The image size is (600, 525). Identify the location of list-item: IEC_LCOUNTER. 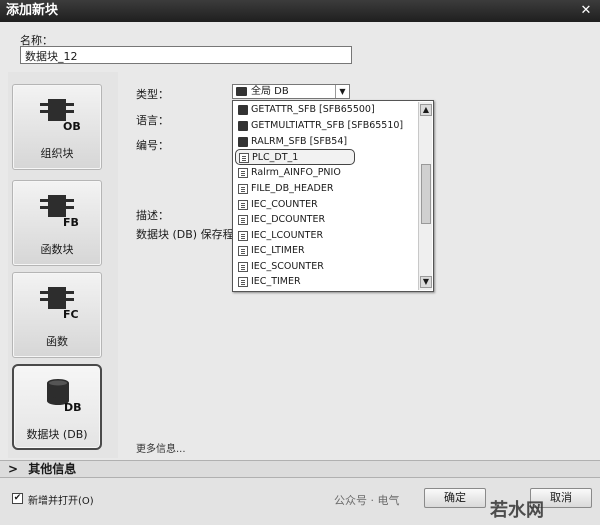
(326, 236).